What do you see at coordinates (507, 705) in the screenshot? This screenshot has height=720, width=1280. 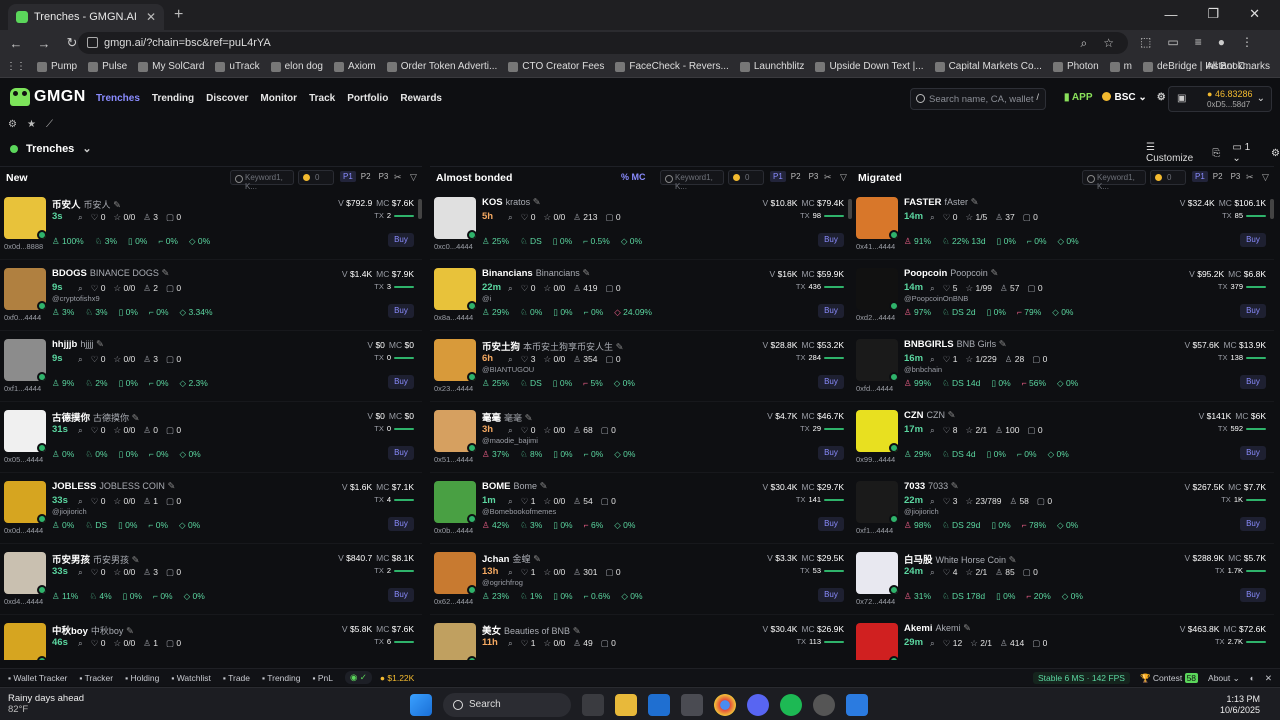 I see `taskbar-search: Search` at bounding box center [507, 705].